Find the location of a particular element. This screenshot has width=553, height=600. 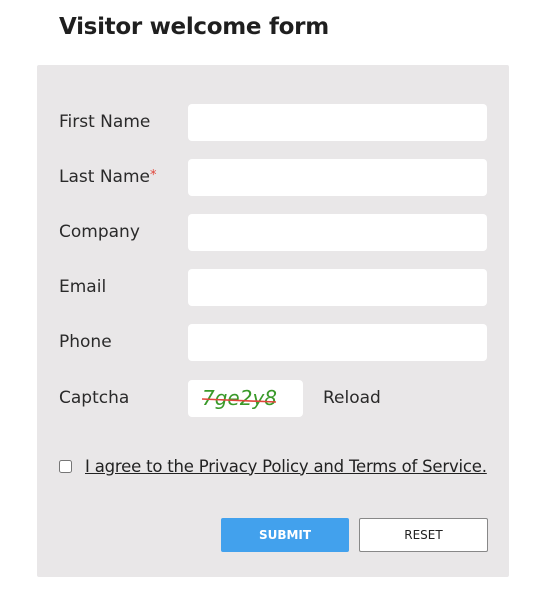

captcha-graphic: 7ge2y8 is located at coordinates (239, 398).